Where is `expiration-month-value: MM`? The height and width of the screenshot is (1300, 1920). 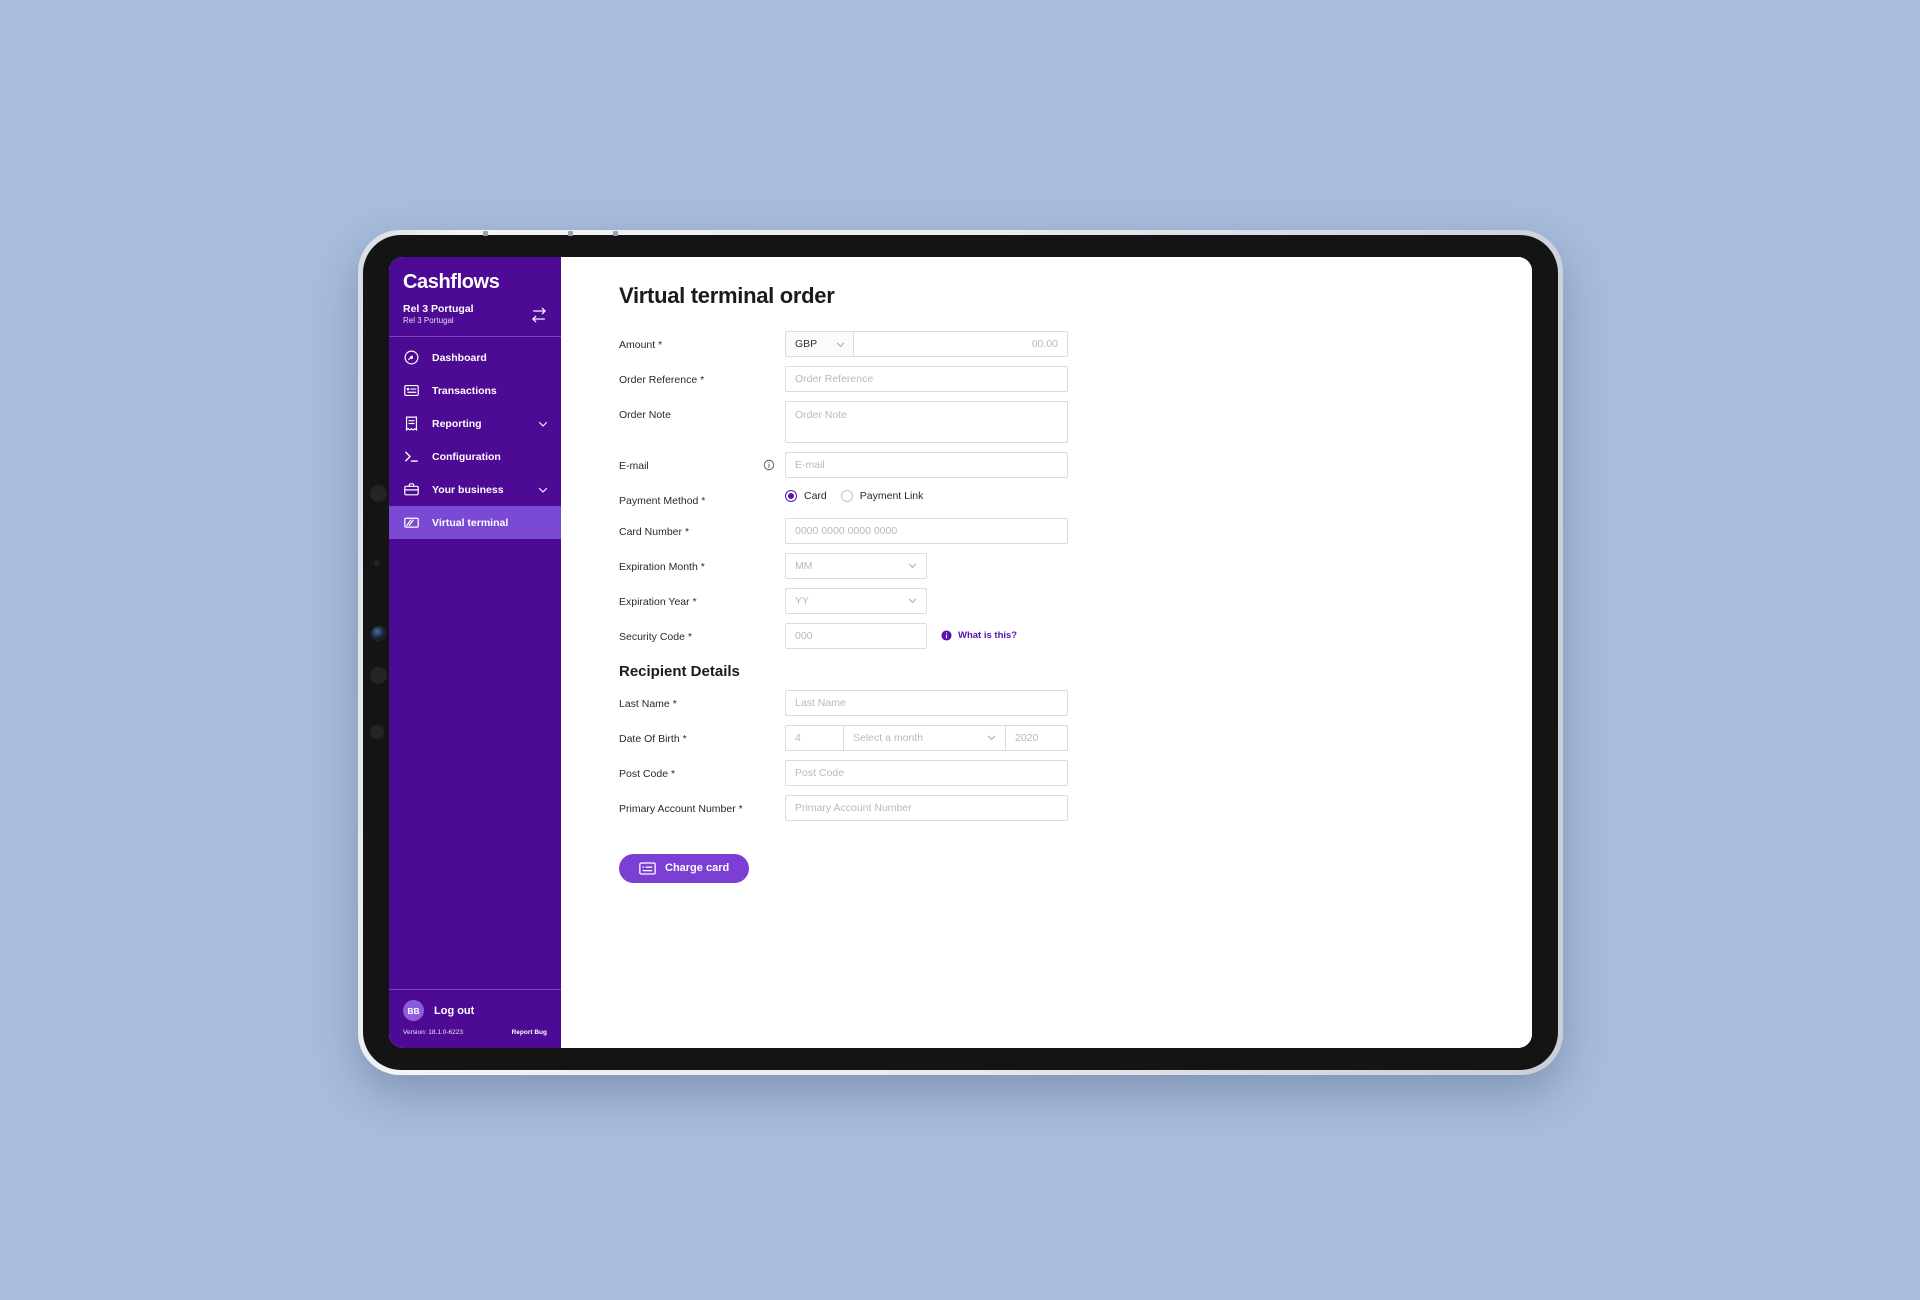 expiration-month-value: MM is located at coordinates (804, 565).